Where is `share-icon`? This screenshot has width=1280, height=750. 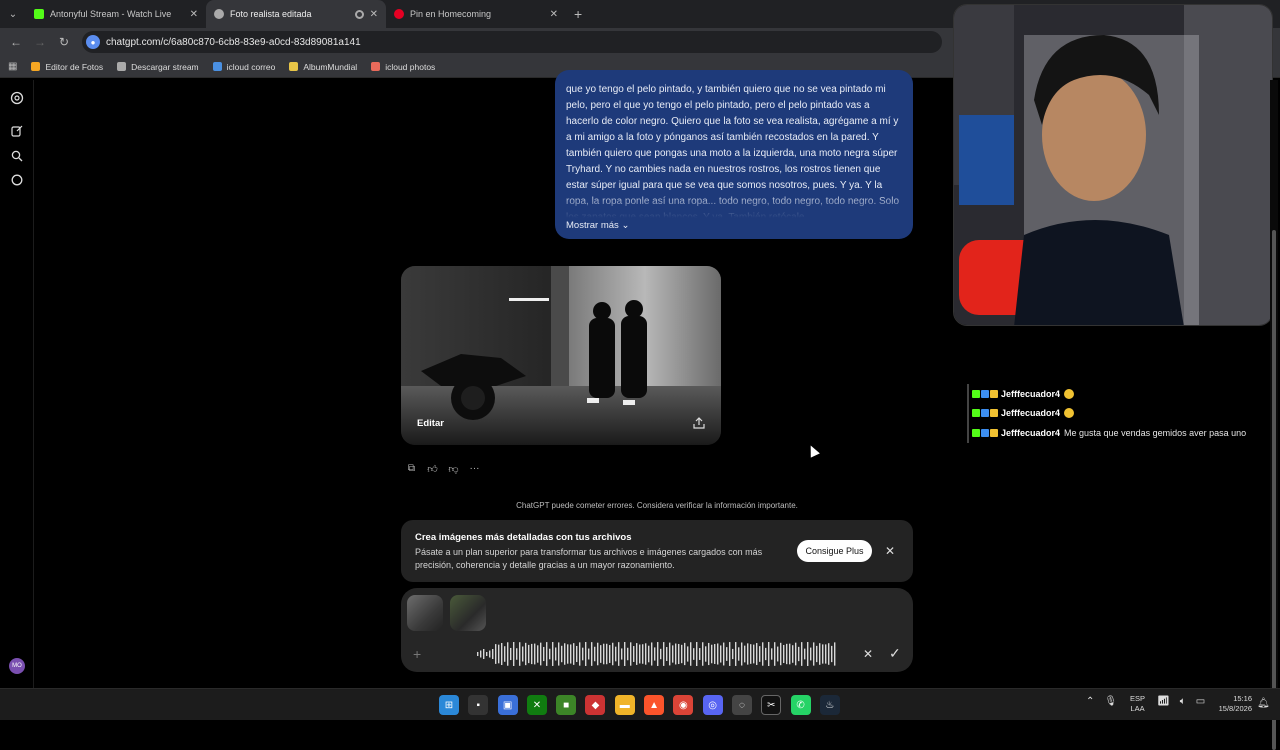
share-icon is located at coordinates (700, 424).